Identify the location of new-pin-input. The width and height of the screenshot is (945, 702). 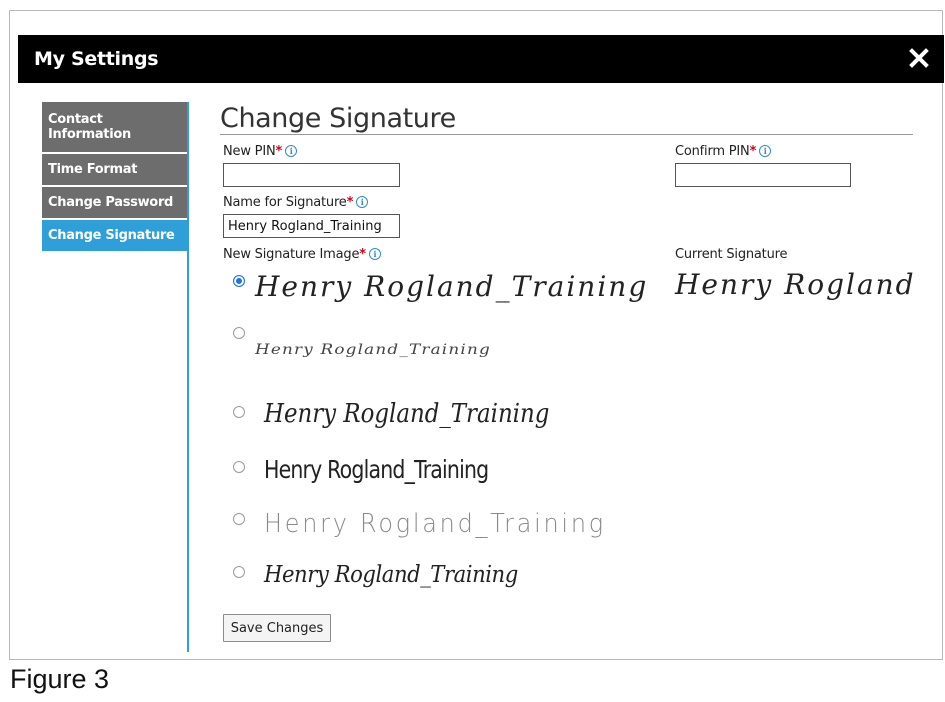
(311, 175).